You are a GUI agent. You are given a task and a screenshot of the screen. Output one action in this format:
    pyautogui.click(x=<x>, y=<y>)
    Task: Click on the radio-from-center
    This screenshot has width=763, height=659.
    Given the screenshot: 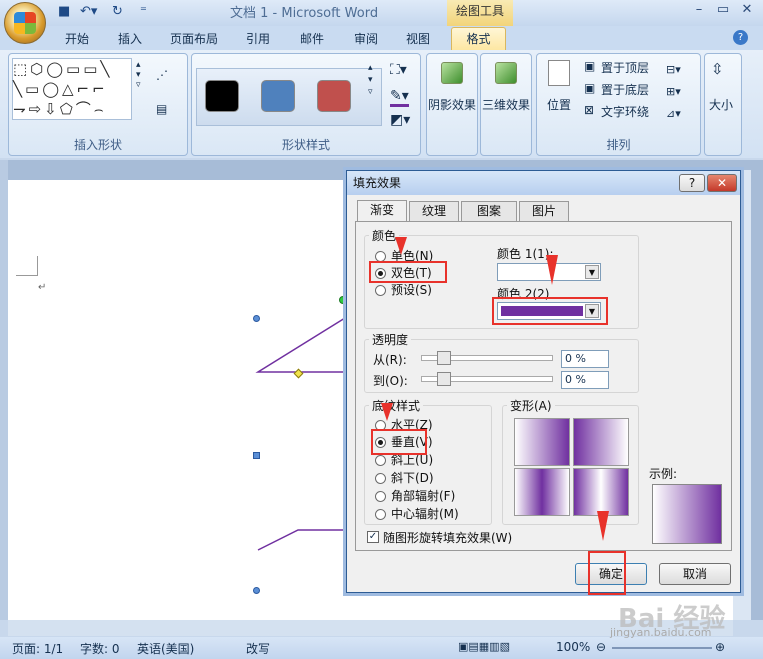 What is the action you would take?
    pyautogui.click(x=380, y=514)
    